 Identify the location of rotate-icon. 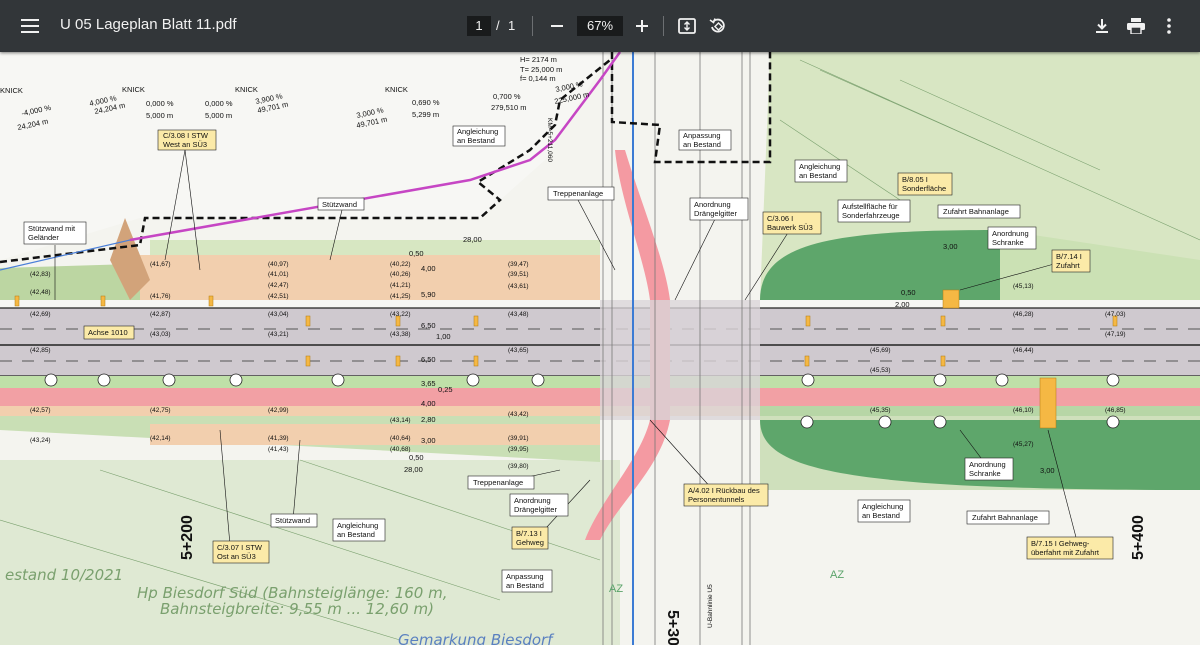
(718, 26).